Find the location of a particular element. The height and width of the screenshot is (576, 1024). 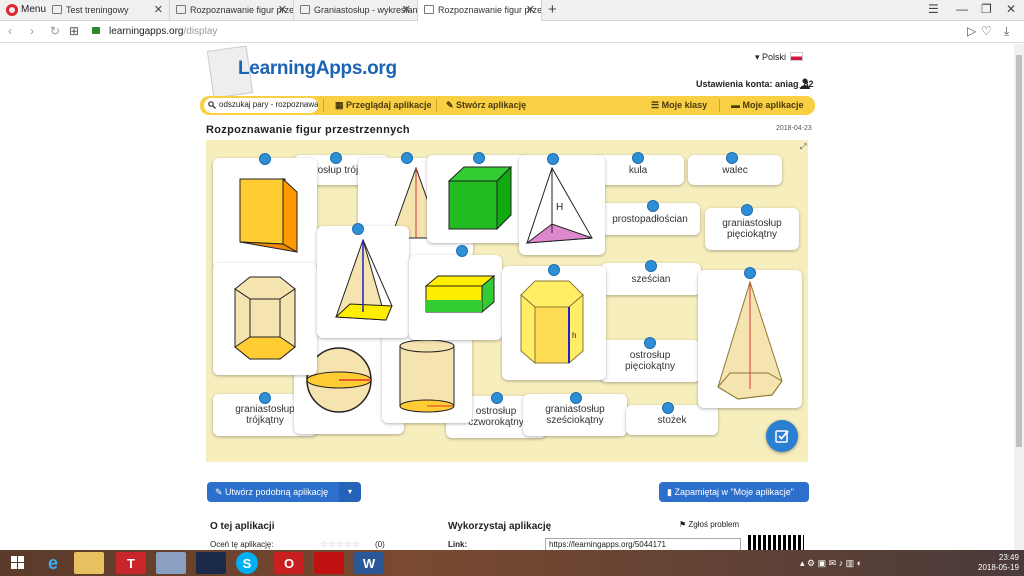

word-icon: W is located at coordinates (369, 563).